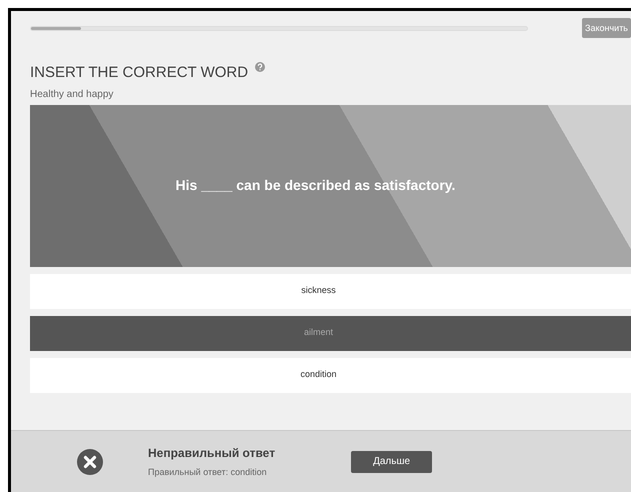 This screenshot has height=492, width=631. What do you see at coordinates (260, 67) in the screenshot?
I see `help-icon` at bounding box center [260, 67].